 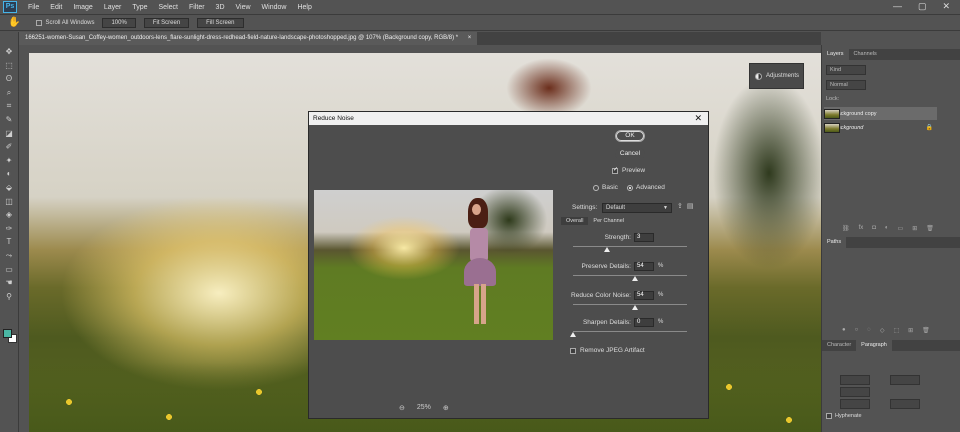 What do you see at coordinates (634, 278) in the screenshot?
I see `preserve-details-slider-thumb` at bounding box center [634, 278].